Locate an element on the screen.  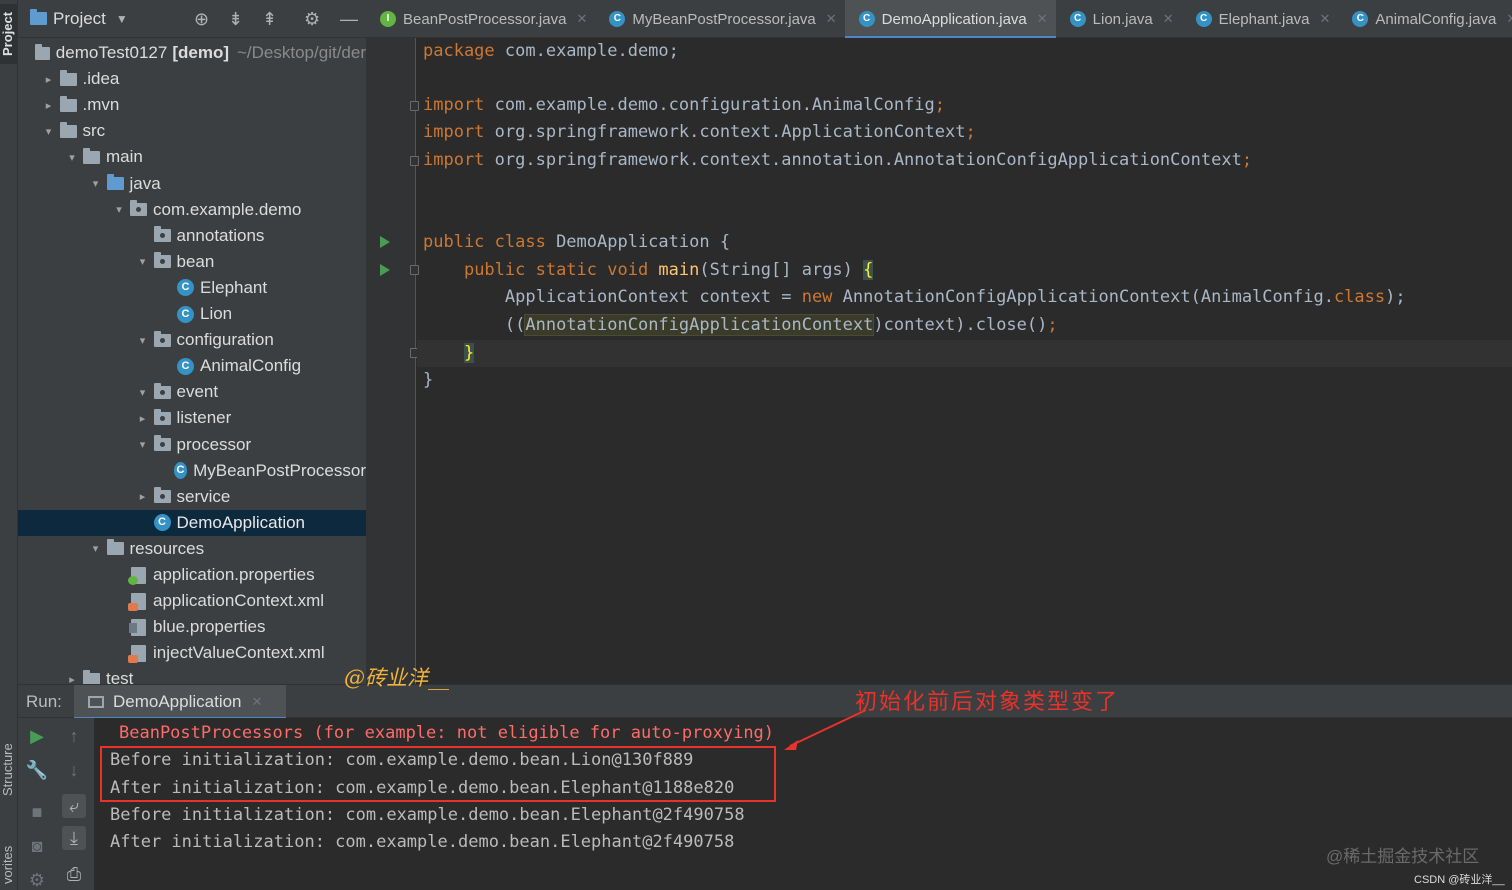
expand-all-icon: ⇟ is located at coordinates (235, 19).